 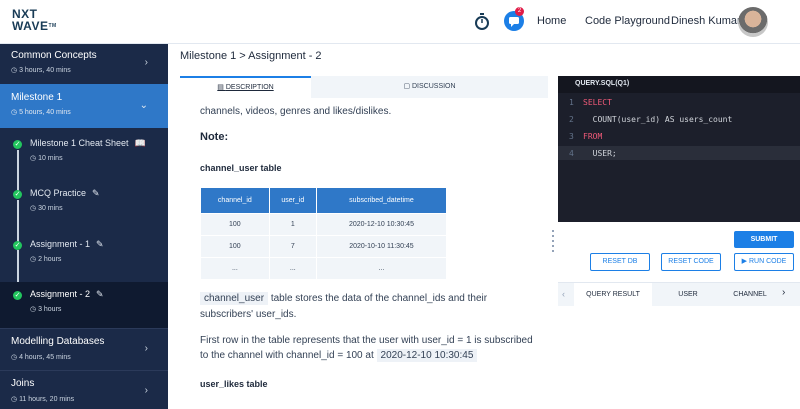 What do you see at coordinates (54, 55) in the screenshot?
I see `section-title: Common Concepts` at bounding box center [54, 55].